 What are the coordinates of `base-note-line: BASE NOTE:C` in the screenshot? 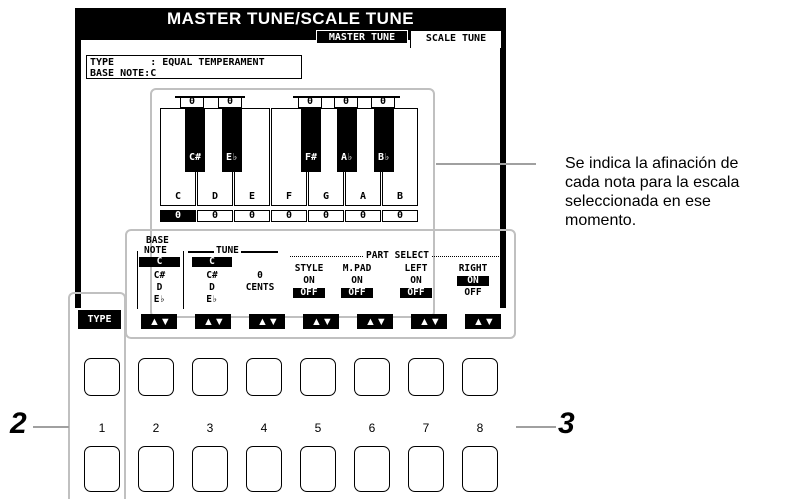 It's located at (123, 73).